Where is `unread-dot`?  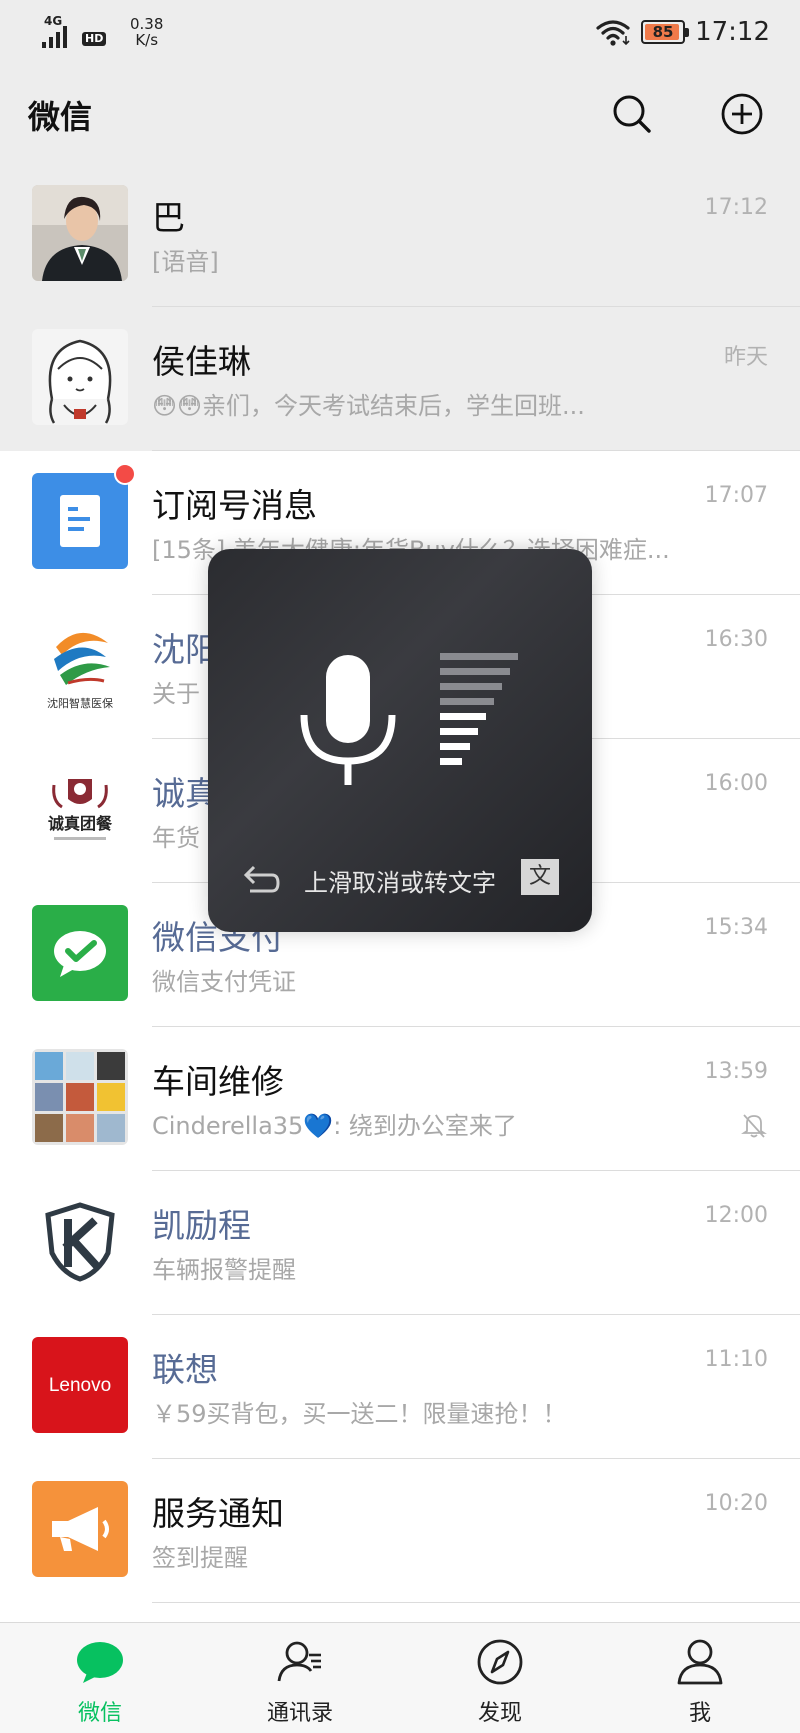
unread-dot is located at coordinates (125, 474).